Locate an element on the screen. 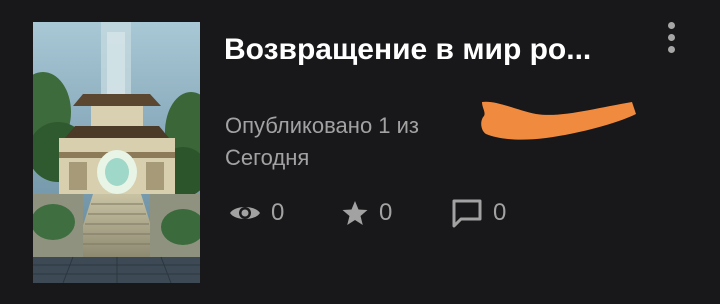  comments-stat: 0 is located at coordinates (478, 213).